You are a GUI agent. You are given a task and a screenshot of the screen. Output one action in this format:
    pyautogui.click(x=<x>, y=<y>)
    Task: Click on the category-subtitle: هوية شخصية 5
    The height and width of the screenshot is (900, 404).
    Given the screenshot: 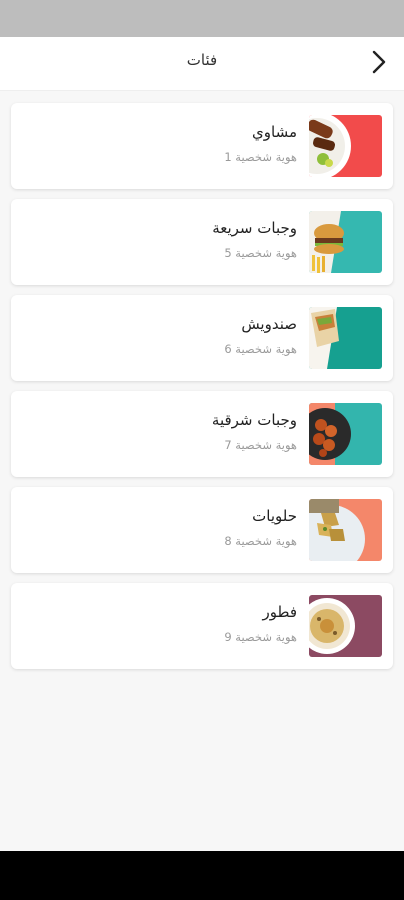 What is the action you would take?
    pyautogui.click(x=260, y=253)
    